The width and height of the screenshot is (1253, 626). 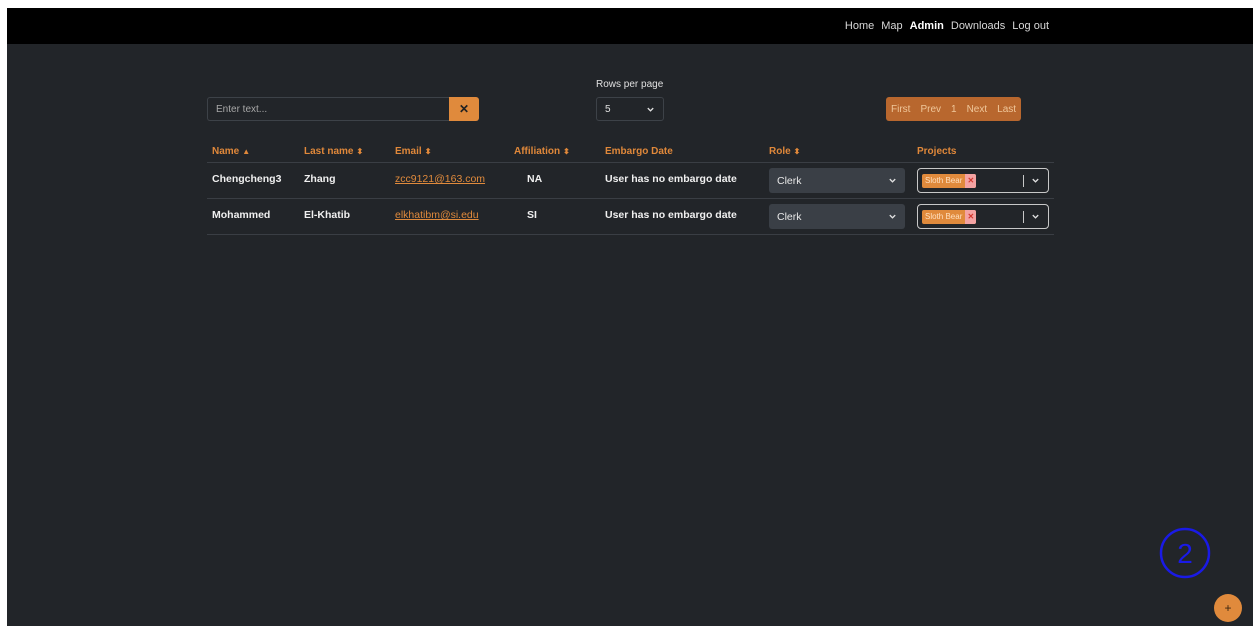 I want to click on step-number-text: 2, so click(x=1185, y=553).